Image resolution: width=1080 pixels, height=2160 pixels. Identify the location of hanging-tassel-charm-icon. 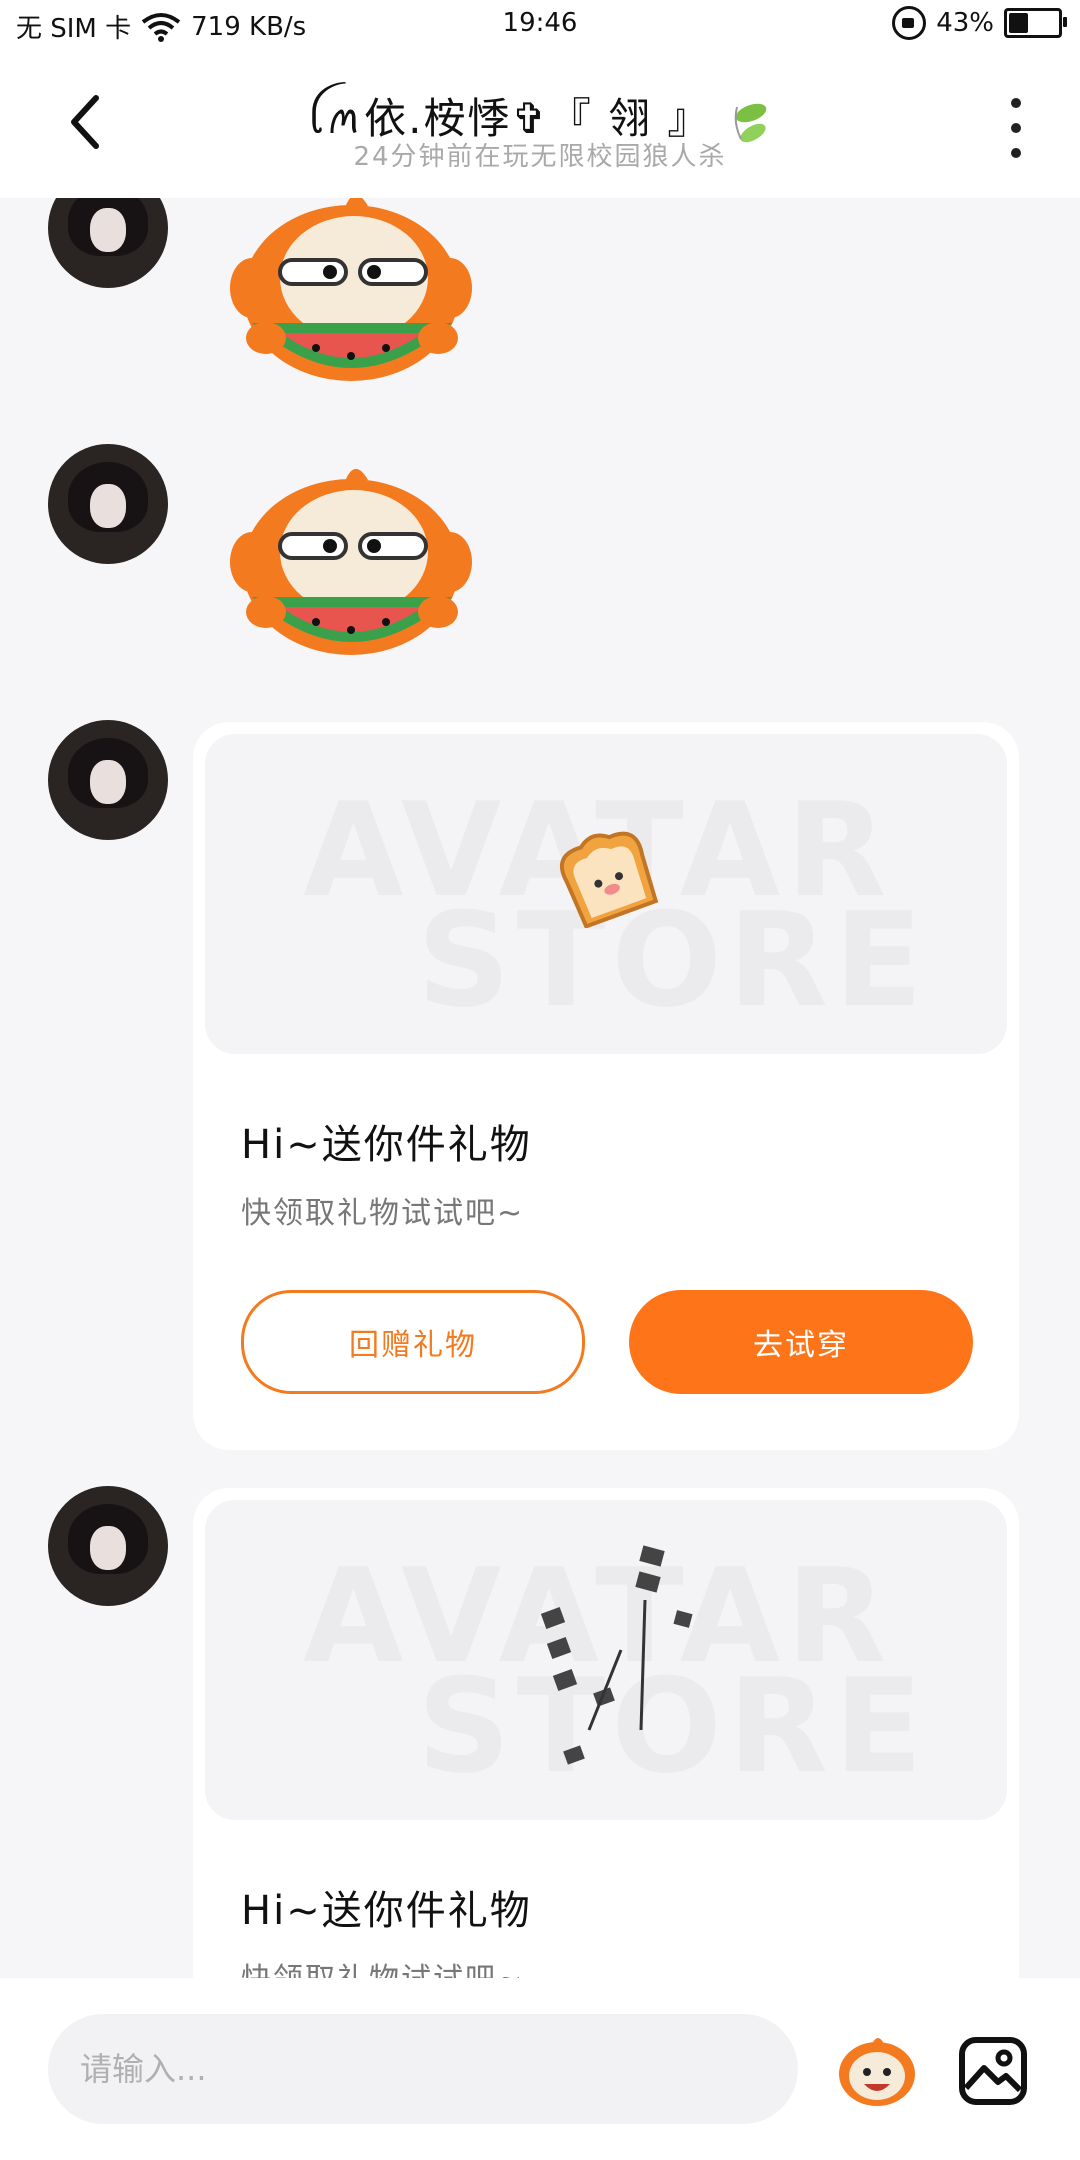
(616, 1655).